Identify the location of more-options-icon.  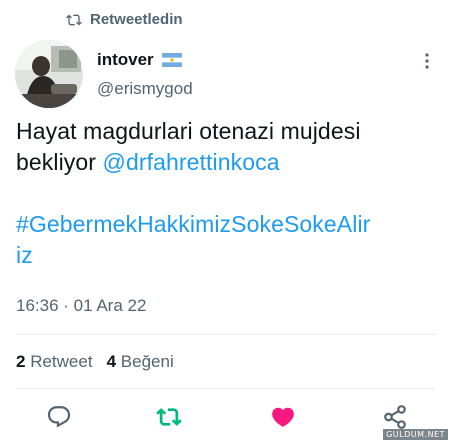
(427, 61).